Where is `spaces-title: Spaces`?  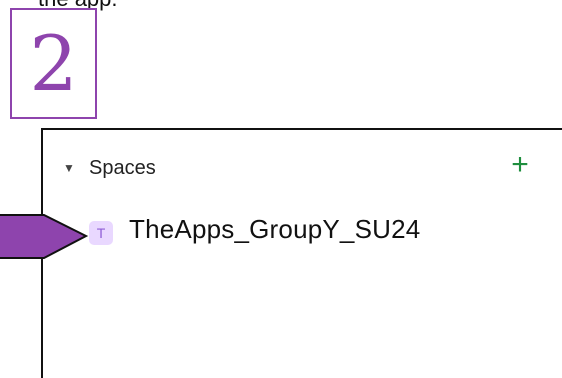
spaces-title: Spaces is located at coordinates (122, 167).